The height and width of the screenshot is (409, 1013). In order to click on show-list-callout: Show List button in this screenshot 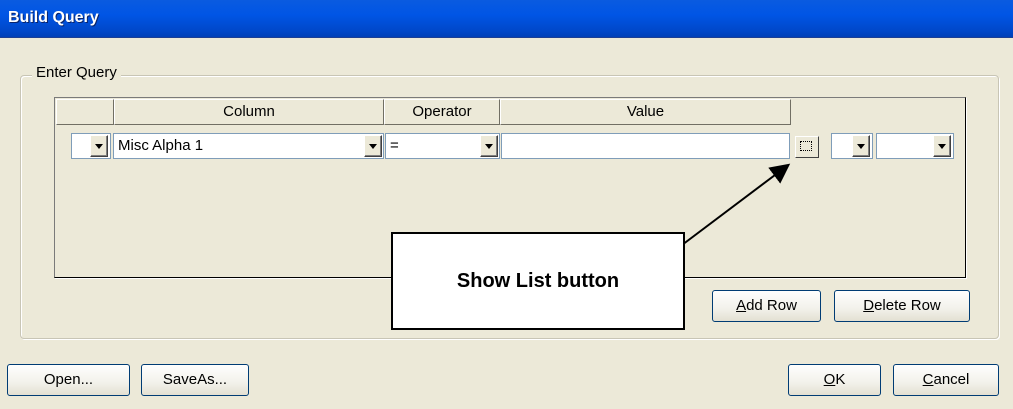, I will do `click(538, 281)`.